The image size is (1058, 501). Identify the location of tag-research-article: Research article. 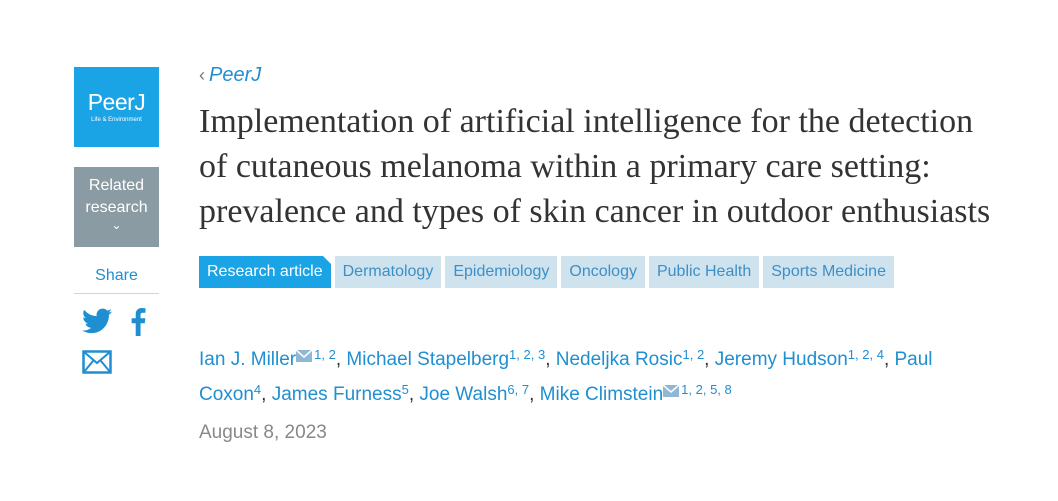
(265, 272).